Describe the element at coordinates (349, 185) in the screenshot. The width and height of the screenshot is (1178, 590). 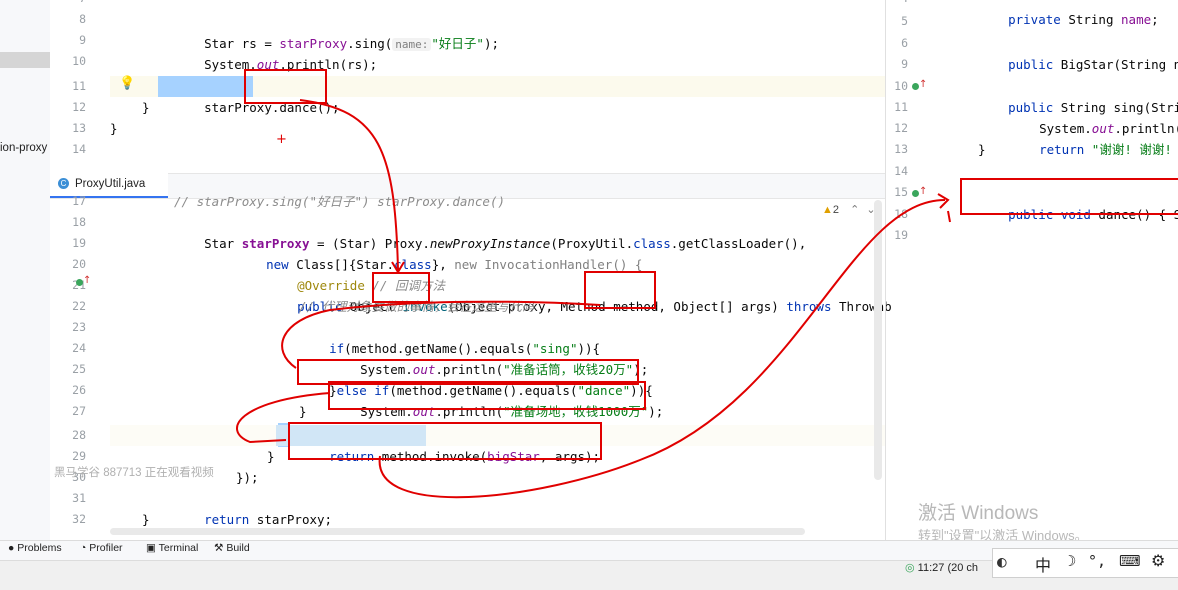
I see `arrow-dance-to-invoke` at that location.